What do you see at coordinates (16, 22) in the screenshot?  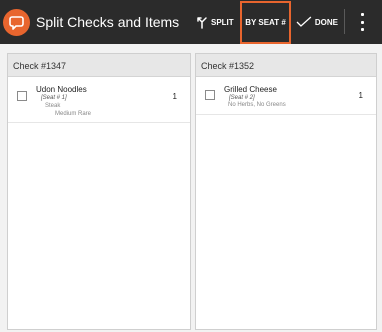 I see `app-logo-icon` at bounding box center [16, 22].